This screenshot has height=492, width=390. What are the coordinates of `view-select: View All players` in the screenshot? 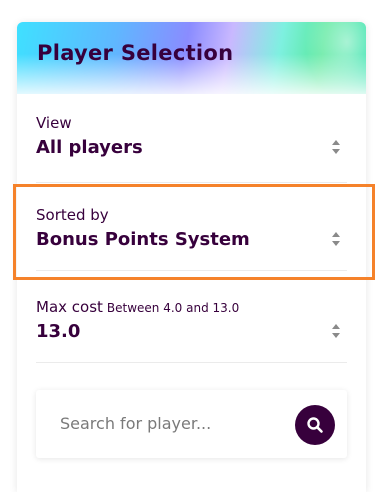 It's located at (191, 148).